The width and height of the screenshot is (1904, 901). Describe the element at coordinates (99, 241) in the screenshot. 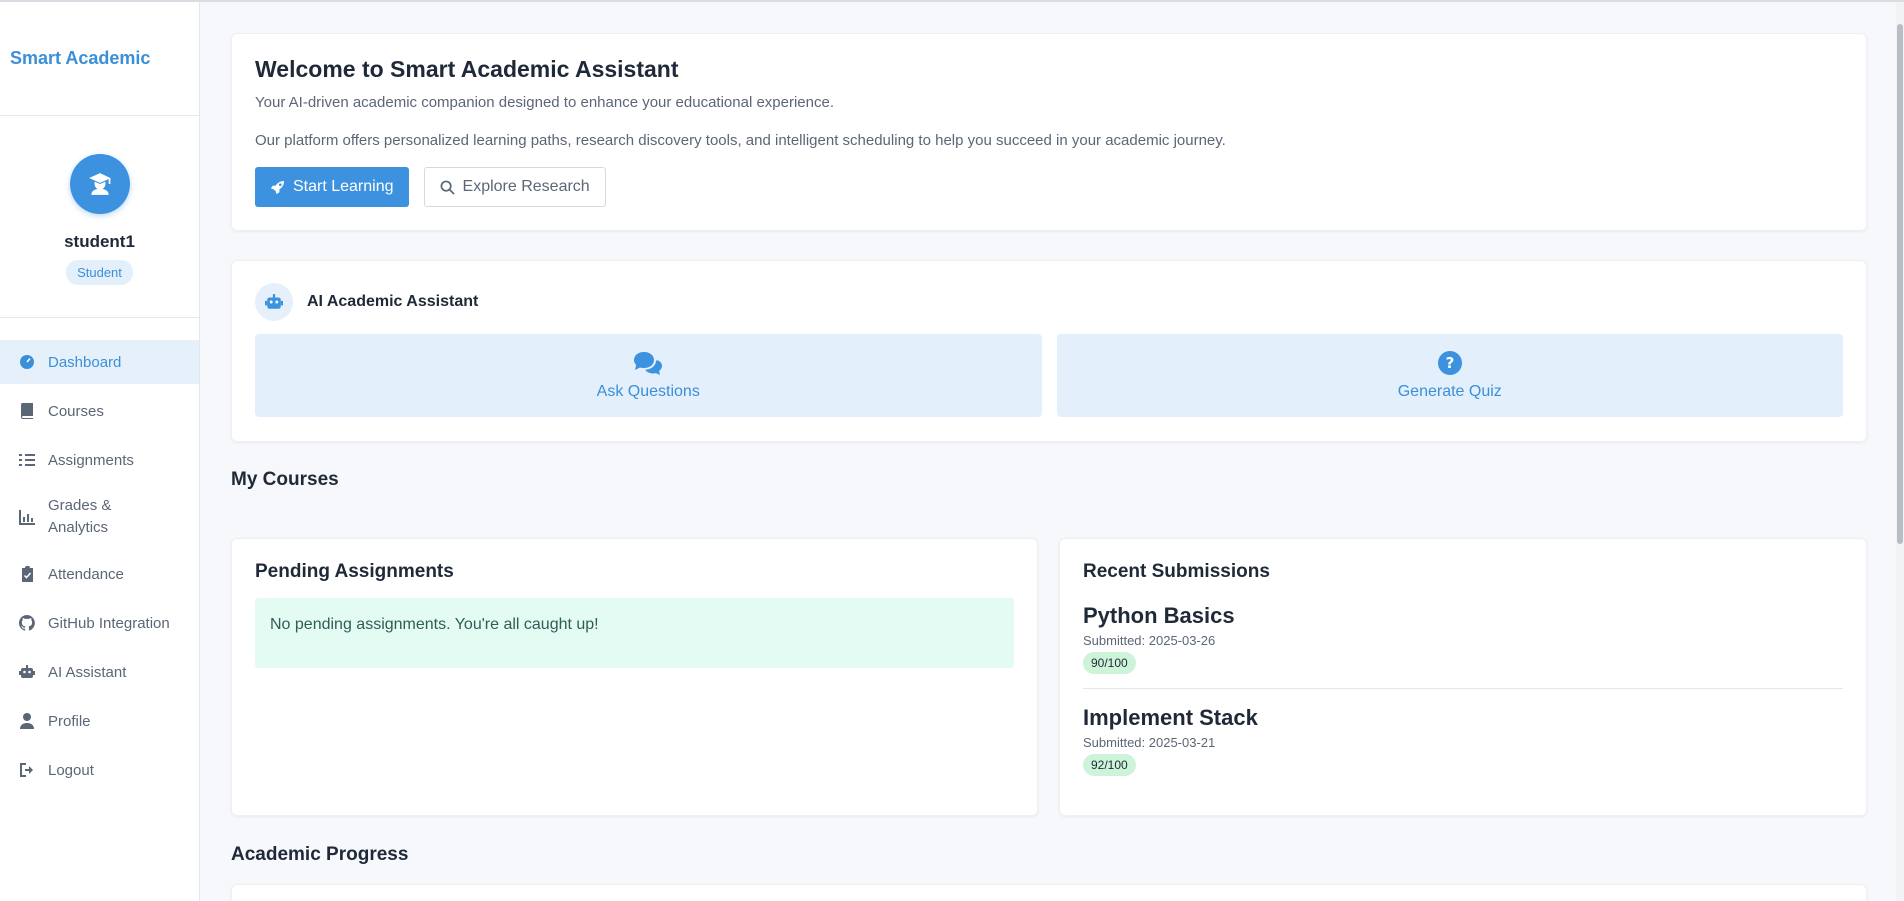

I see `username: student1` at that location.